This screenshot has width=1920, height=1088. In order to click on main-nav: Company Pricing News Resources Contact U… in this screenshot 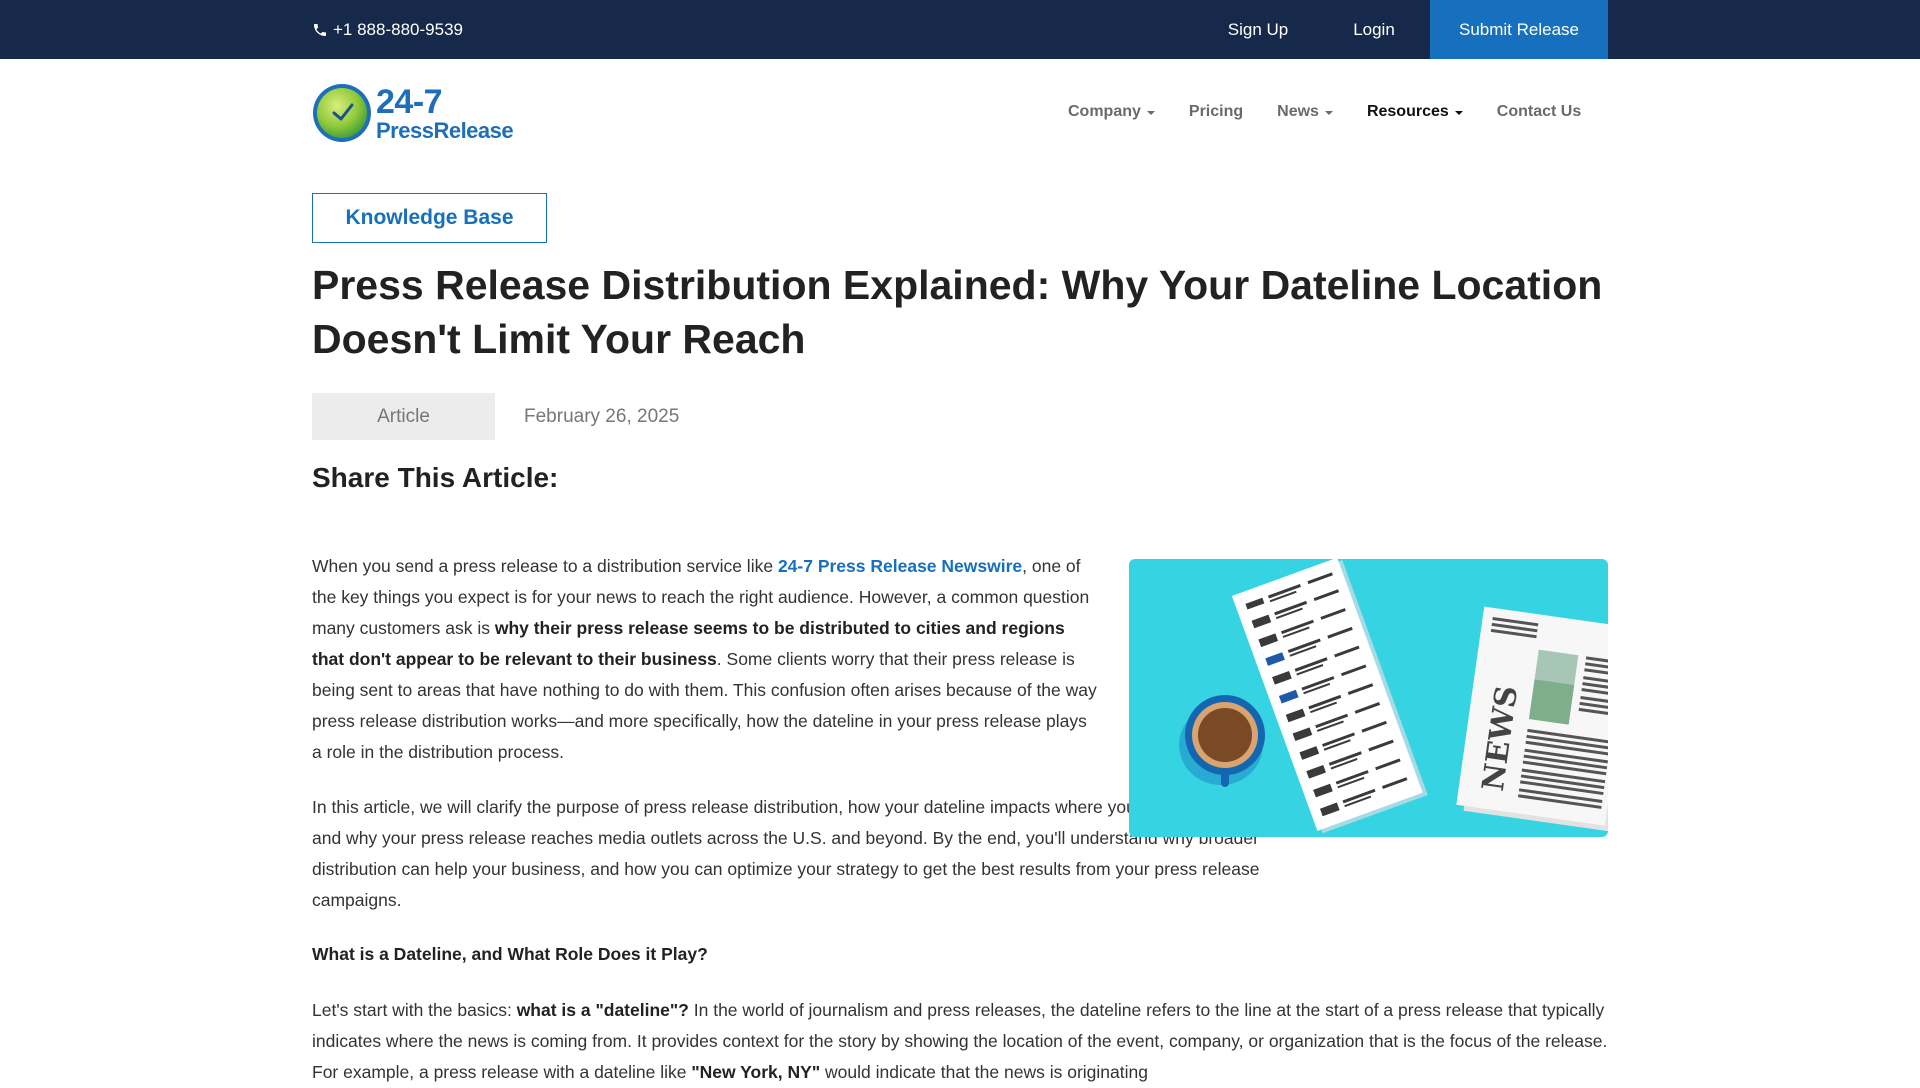, I will do `click(1324, 112)`.